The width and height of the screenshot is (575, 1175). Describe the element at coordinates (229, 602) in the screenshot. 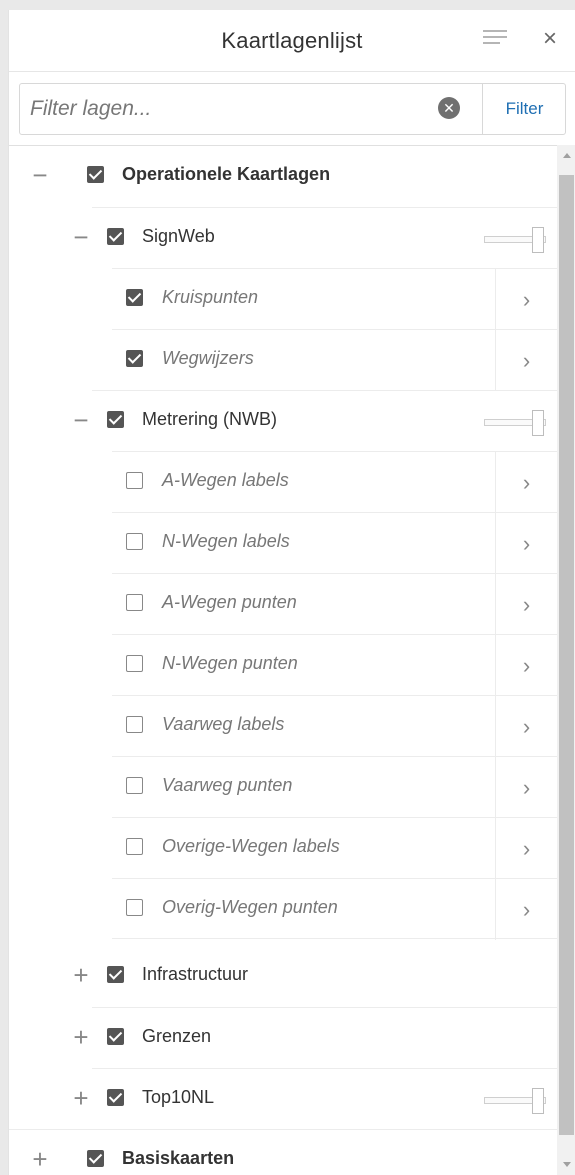

I see `layer-label: A-Wegen punten` at that location.